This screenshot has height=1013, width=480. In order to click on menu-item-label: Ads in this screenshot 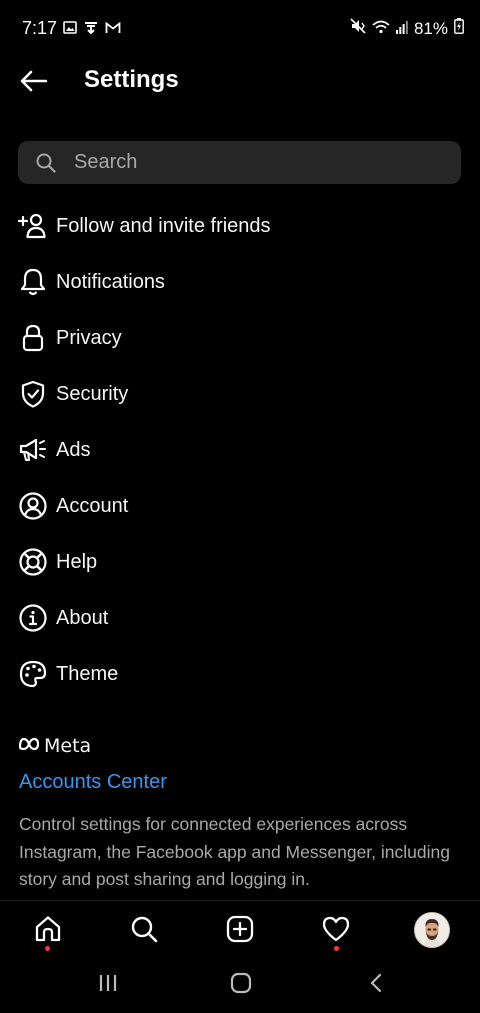, I will do `click(73, 449)`.